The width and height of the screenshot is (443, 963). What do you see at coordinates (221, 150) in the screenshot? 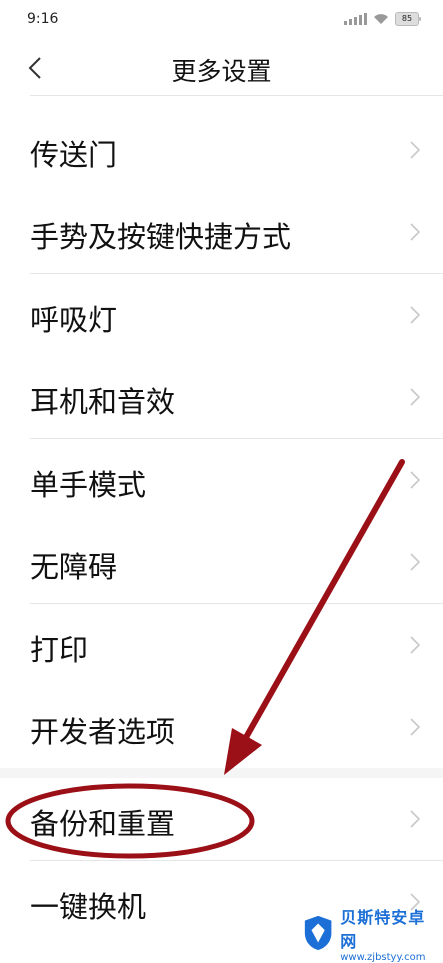
I see `list-item-portal: 传送门` at bounding box center [221, 150].